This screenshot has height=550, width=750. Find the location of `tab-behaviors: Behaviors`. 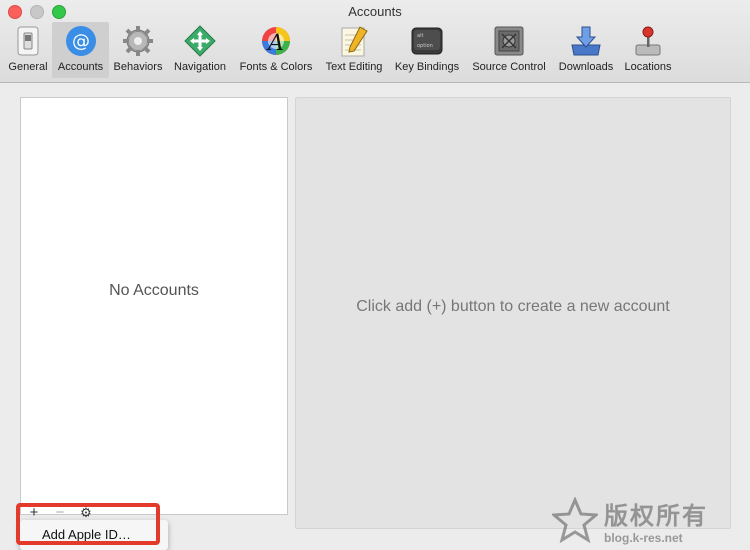

tab-behaviors: Behaviors is located at coordinates (138, 50).